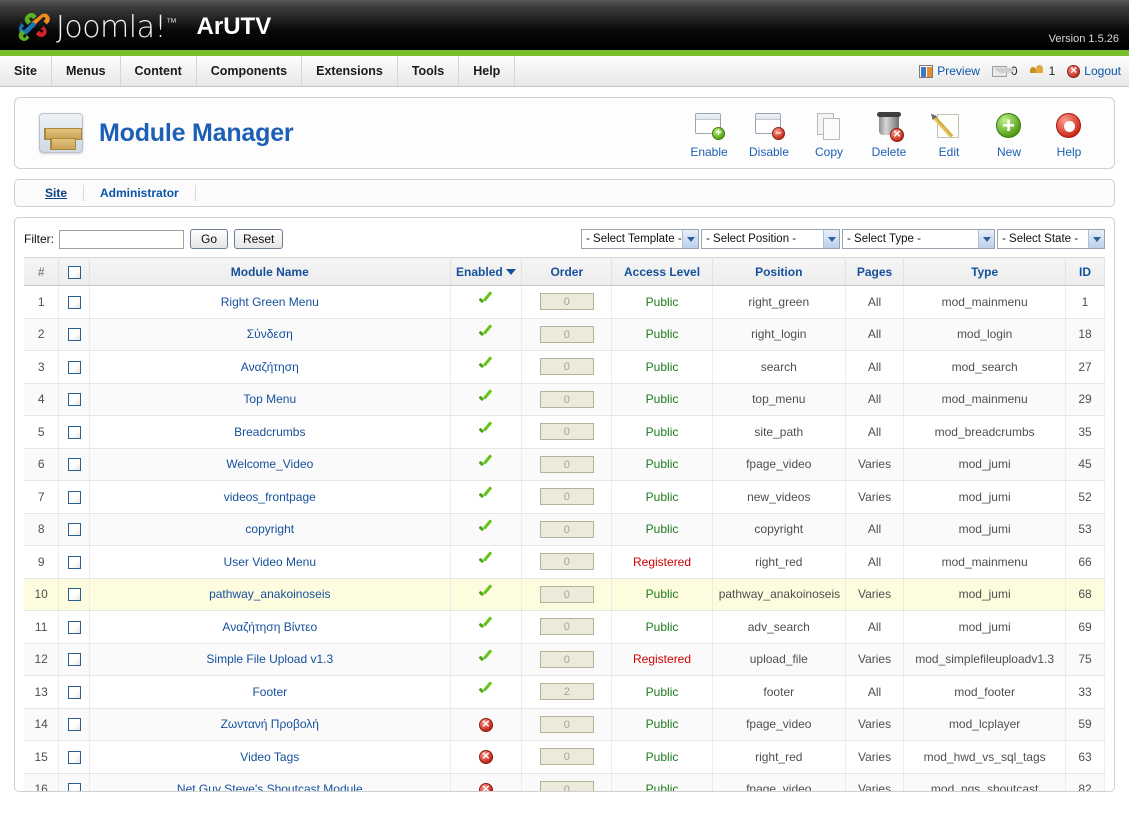  I want to click on filter-go-button: Go, so click(209, 239).